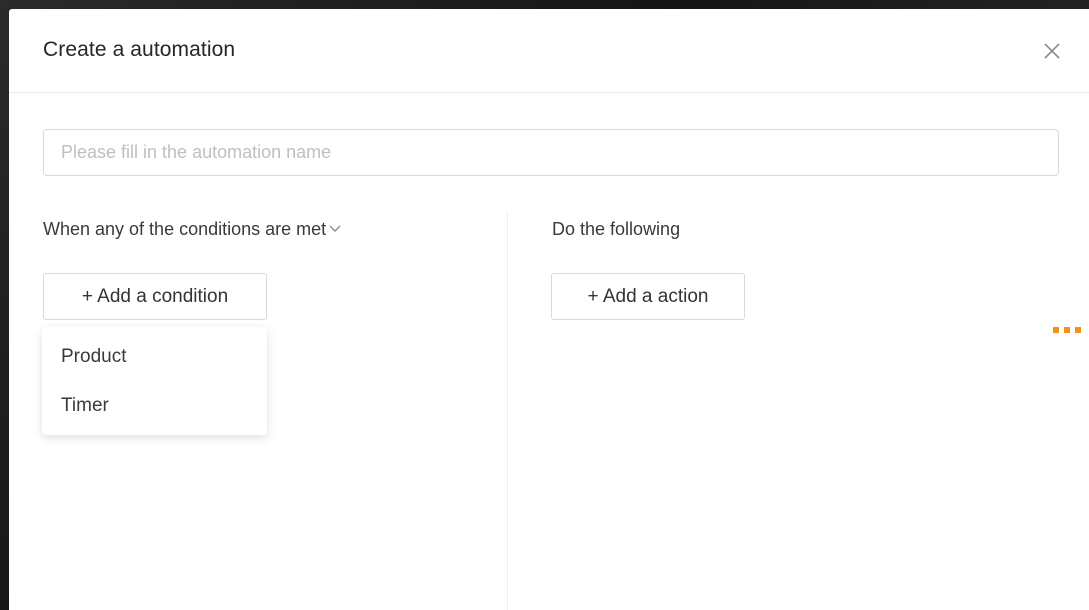 This screenshot has height=610, width=1089. I want to click on modal-header: Create a automation, so click(549, 51).